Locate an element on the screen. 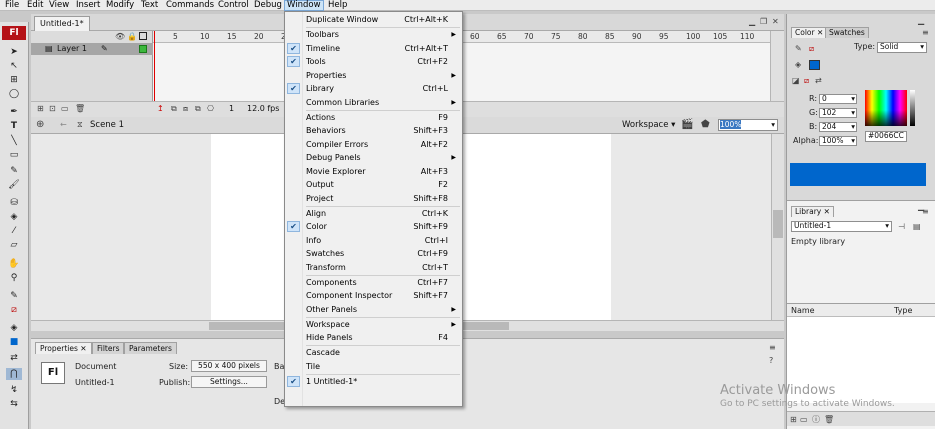 Image resolution: width=935 pixels, height=429 pixels. text-tool-icon: T is located at coordinates (14, 126).